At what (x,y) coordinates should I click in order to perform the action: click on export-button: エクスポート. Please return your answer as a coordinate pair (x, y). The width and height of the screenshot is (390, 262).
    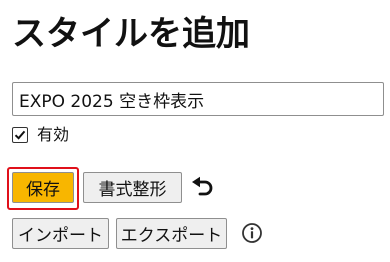
    Looking at the image, I should click on (171, 233).